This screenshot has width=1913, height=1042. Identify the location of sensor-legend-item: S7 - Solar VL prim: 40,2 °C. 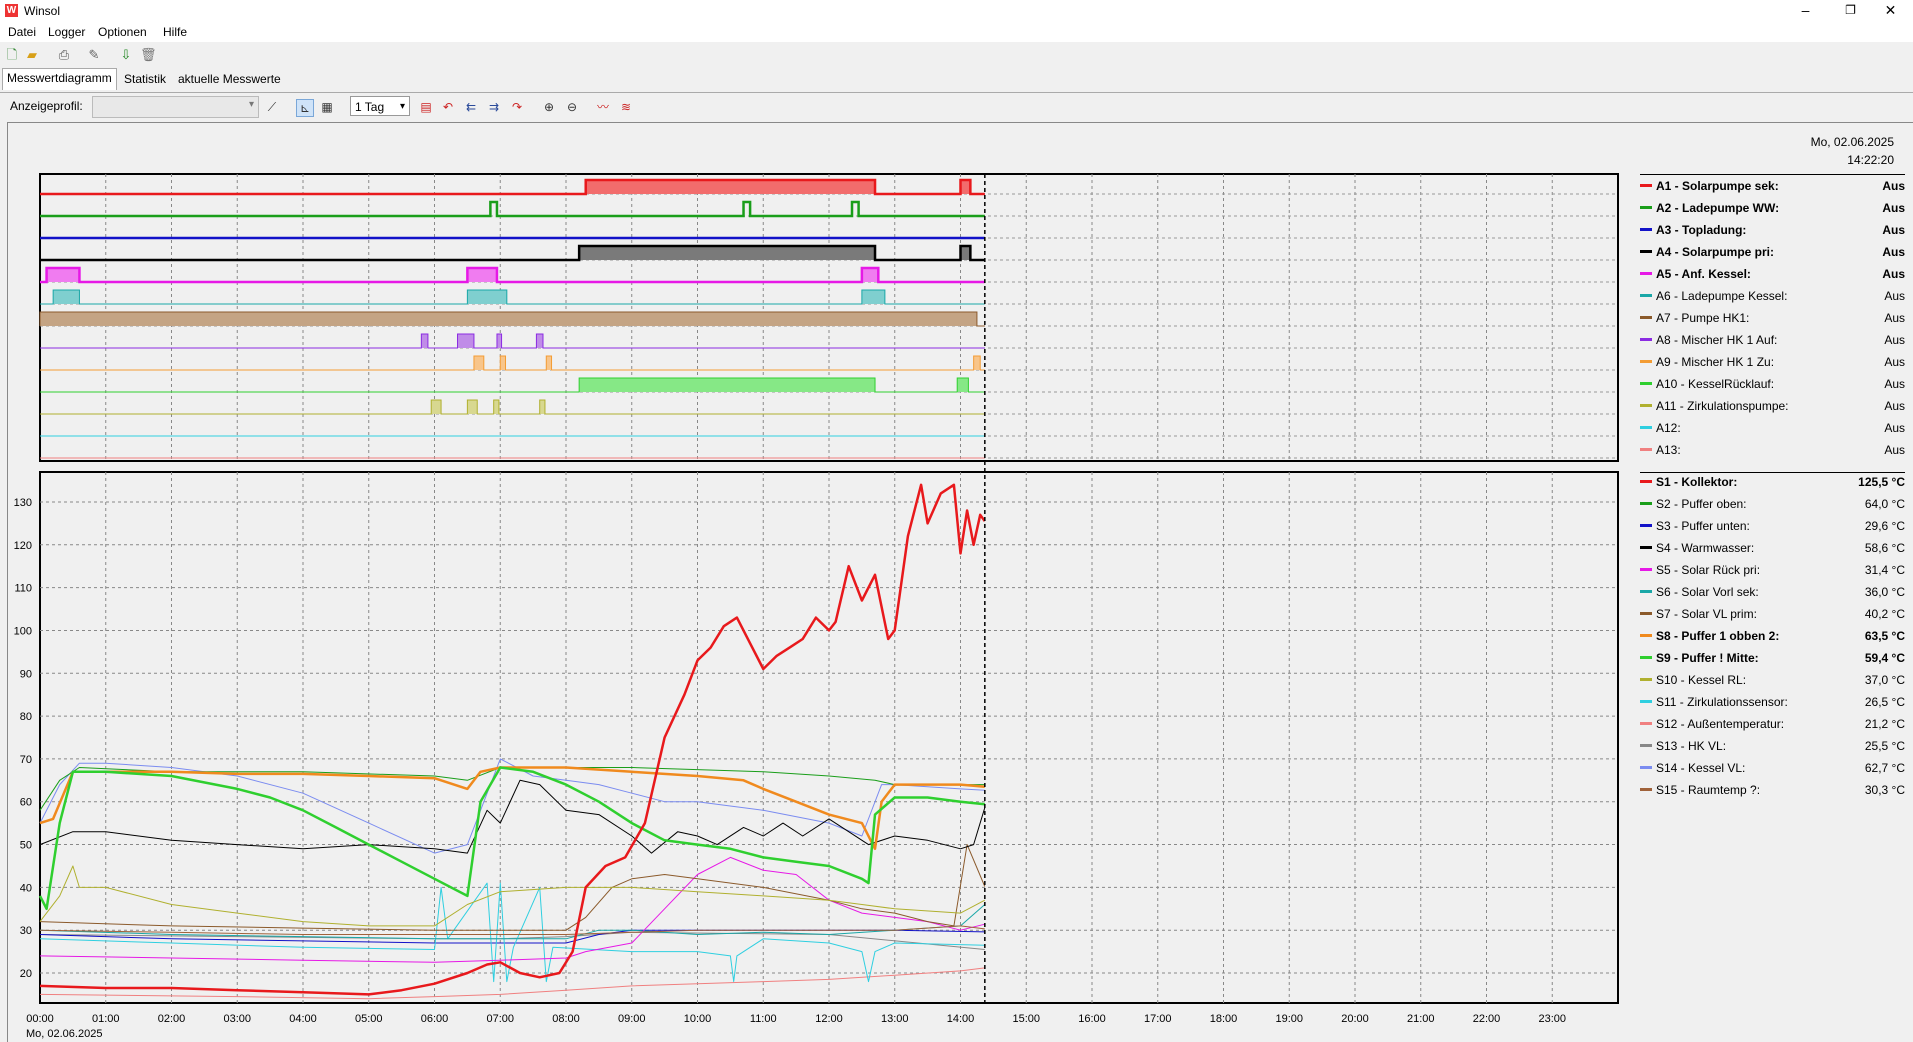
(1772, 614).